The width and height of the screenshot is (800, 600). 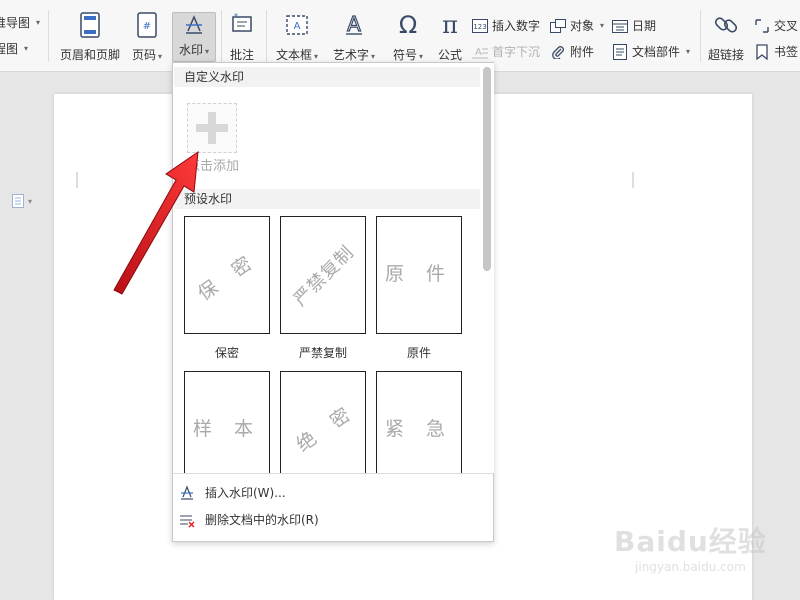 I want to click on doc-parts-button: 文档部件 ▾, so click(x=651, y=51).